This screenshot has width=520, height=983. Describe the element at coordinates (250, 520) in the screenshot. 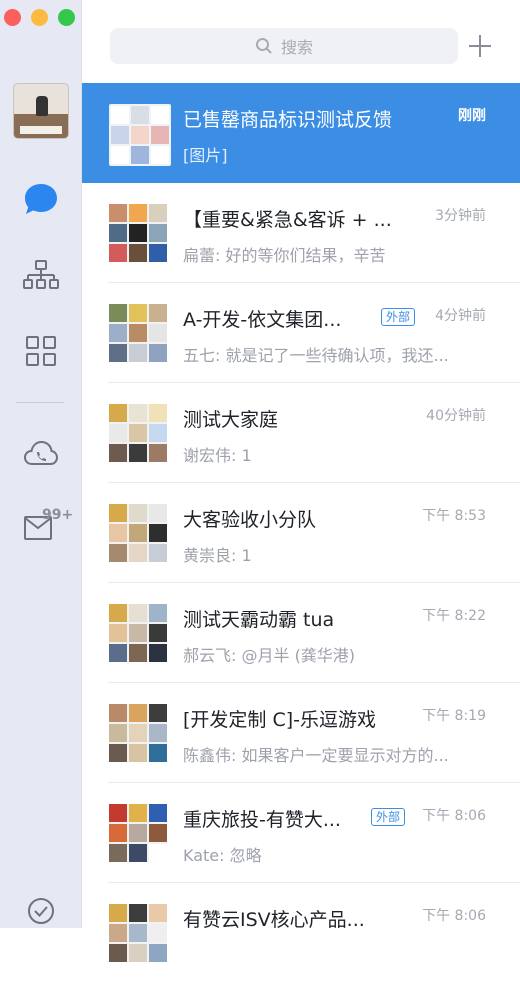

I see `conversation-title: 大客验收小分队` at that location.